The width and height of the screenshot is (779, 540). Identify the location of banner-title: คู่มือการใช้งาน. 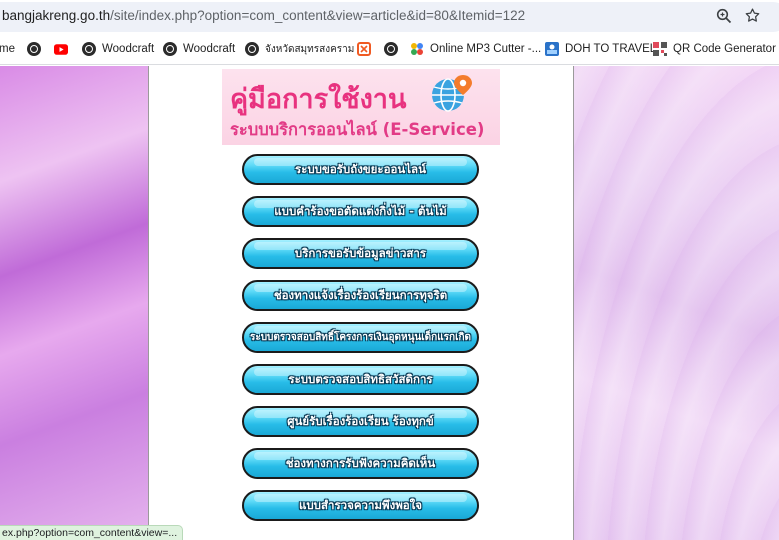
(318, 99).